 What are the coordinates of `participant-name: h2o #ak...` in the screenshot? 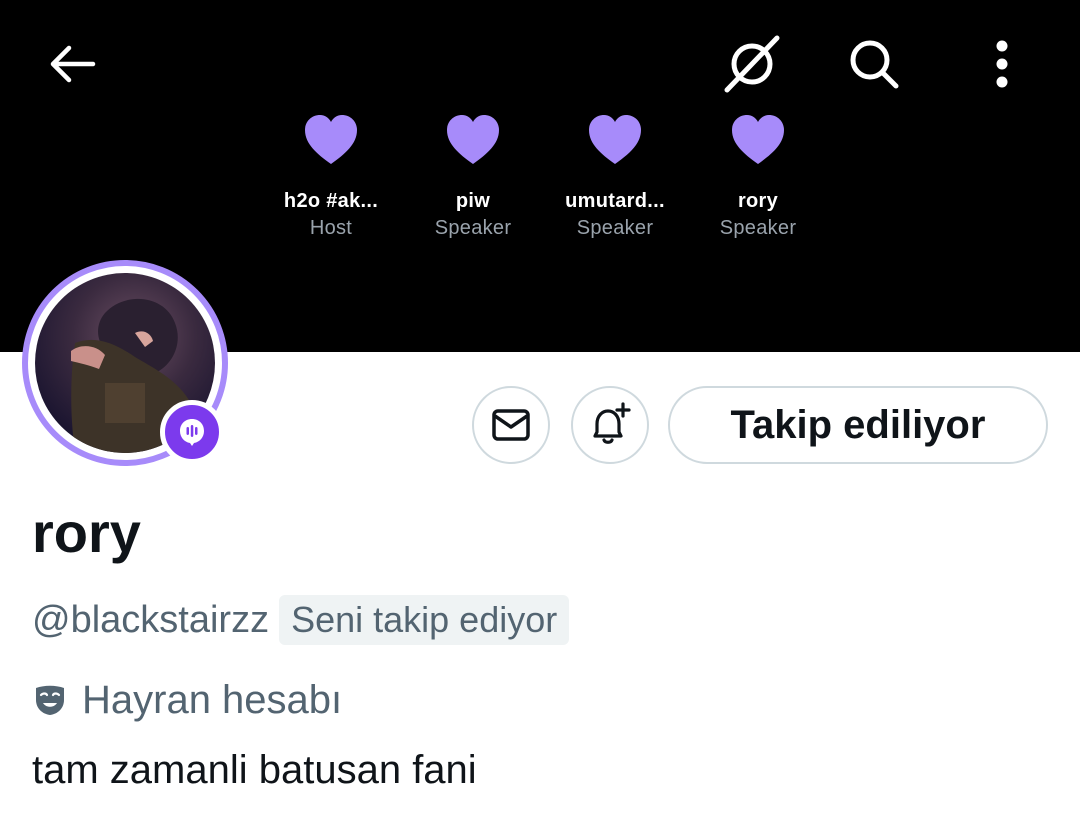 It's located at (331, 201).